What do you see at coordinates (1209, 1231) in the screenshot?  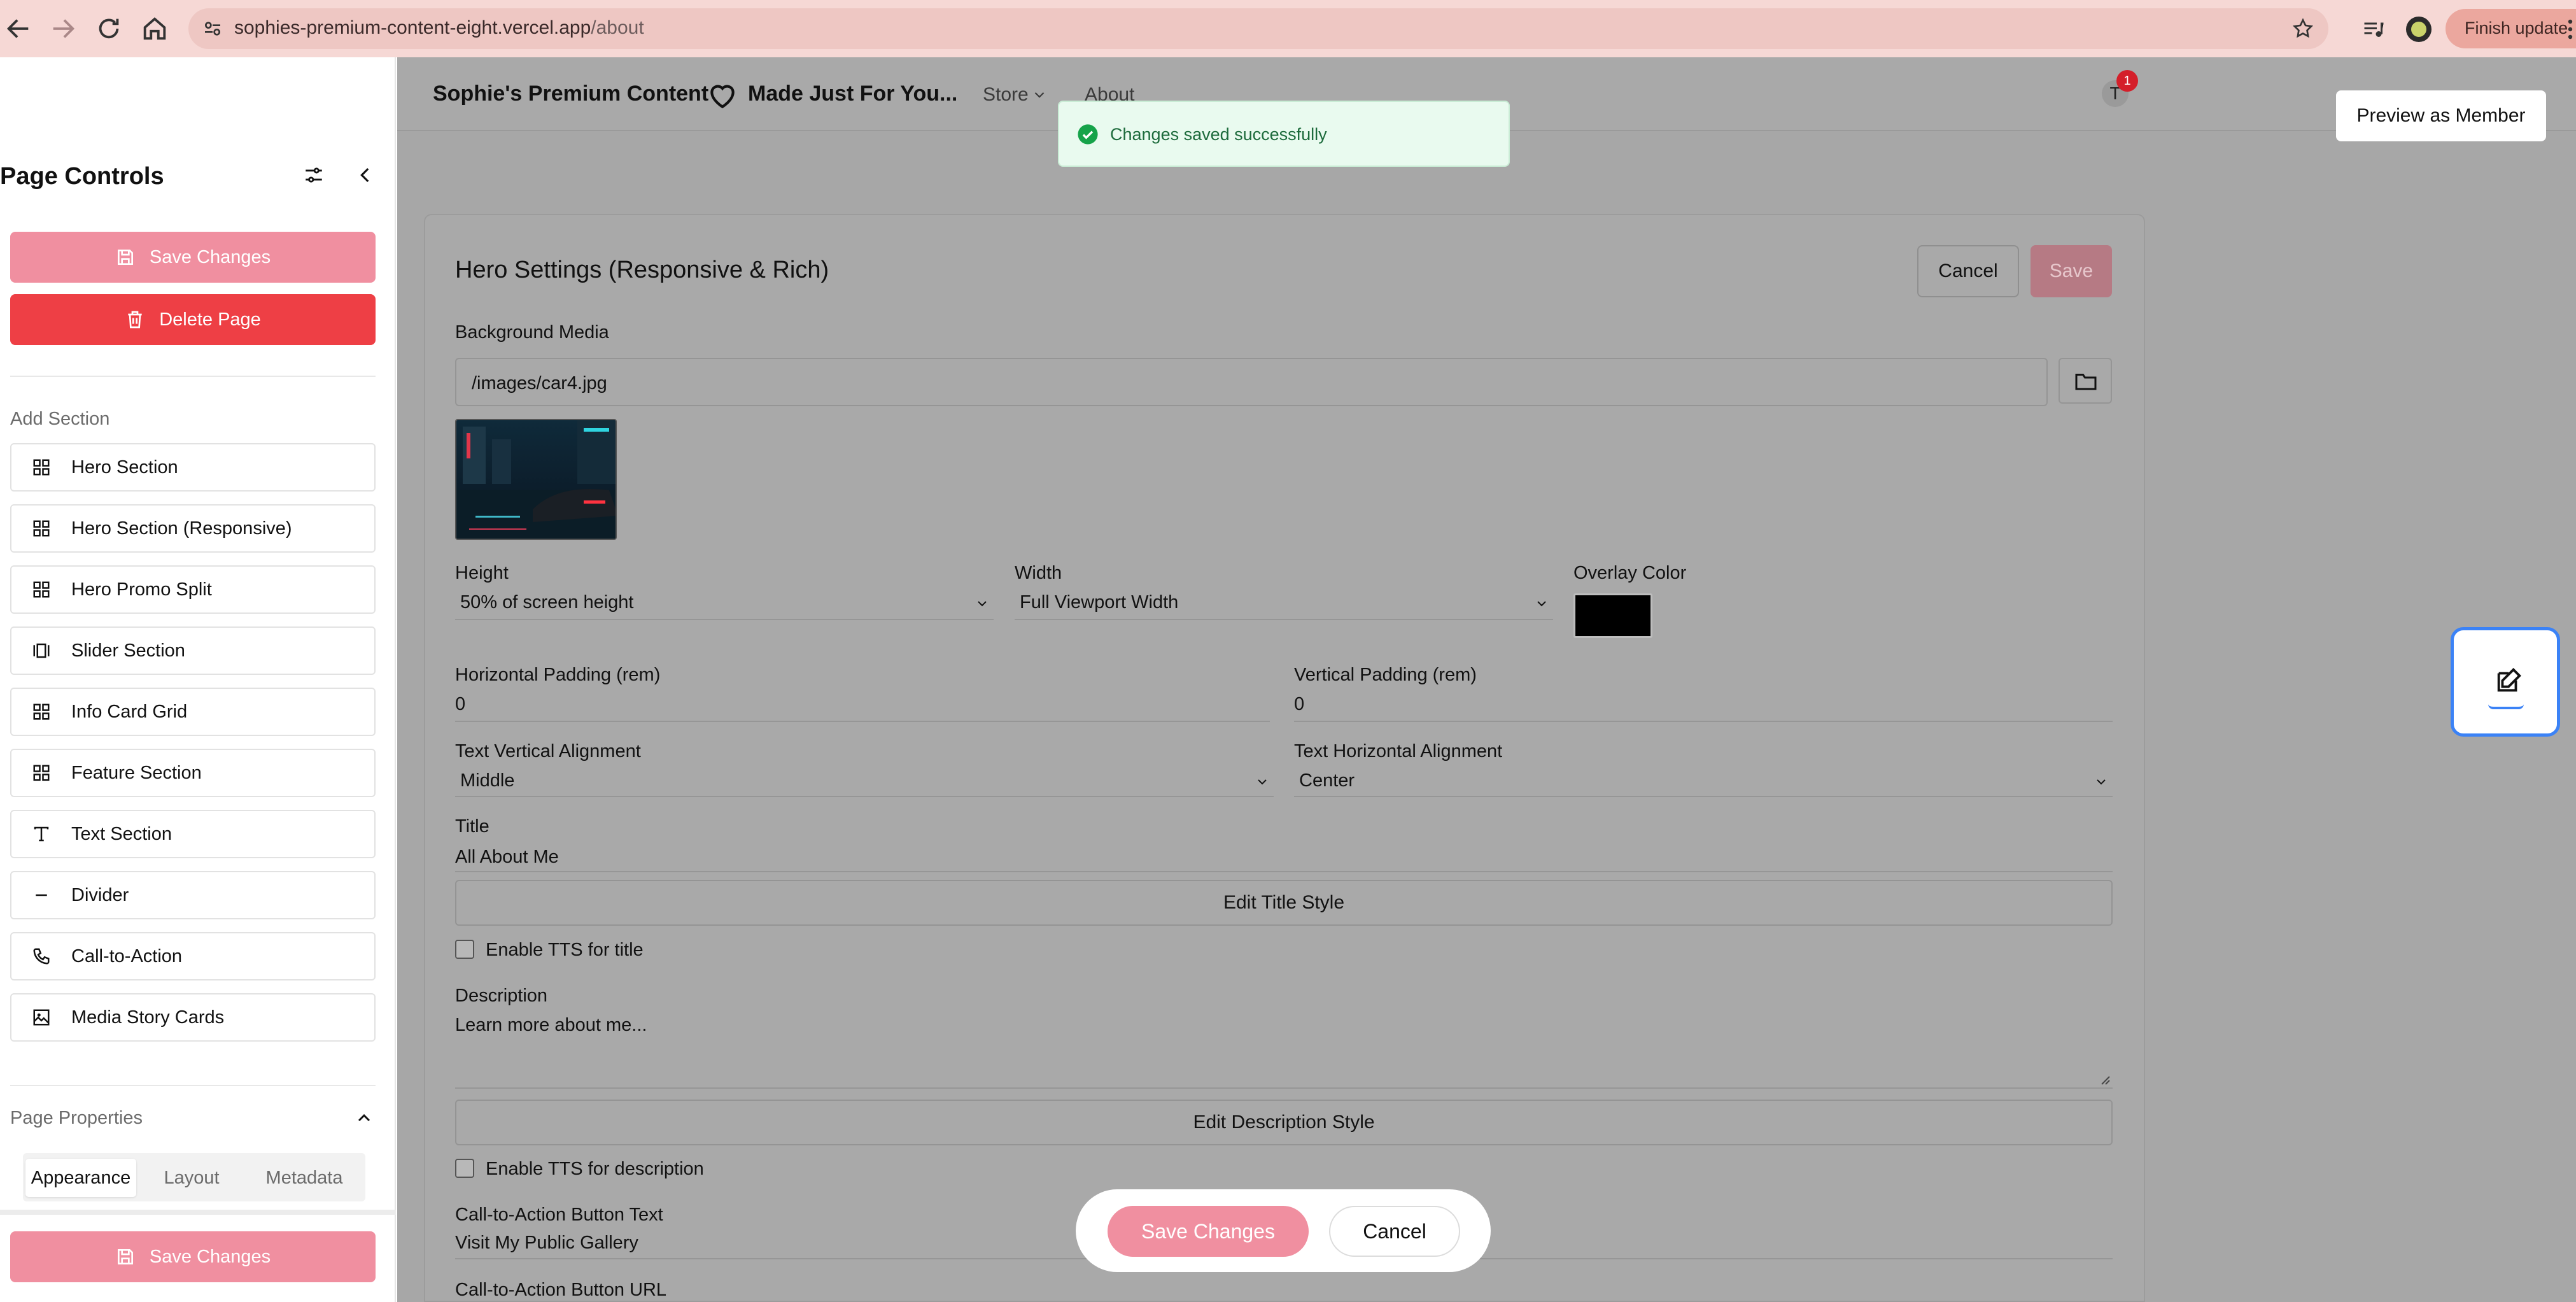 I see `bottom-save-changes-button: Save Changes` at bounding box center [1209, 1231].